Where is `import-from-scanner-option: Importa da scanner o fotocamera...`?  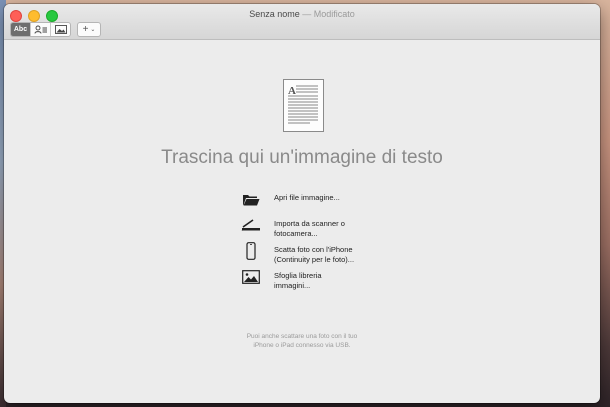 import-from-scanner-option: Importa da scanner o fotocamera... is located at coordinates (320, 229).